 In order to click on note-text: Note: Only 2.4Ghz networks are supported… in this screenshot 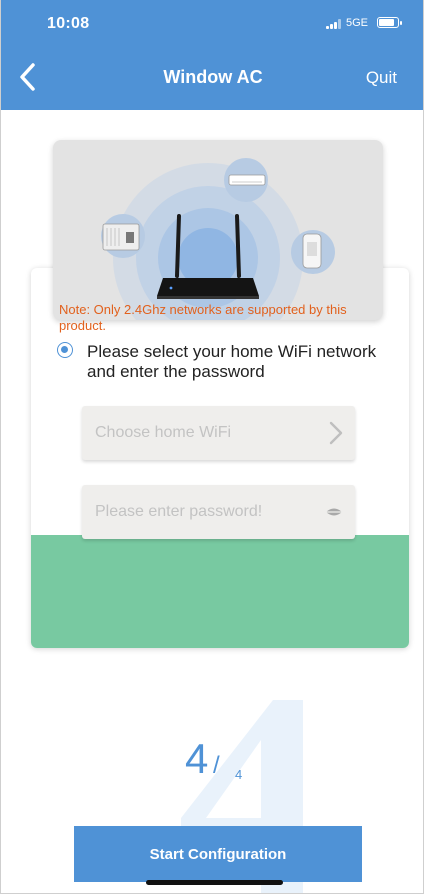, I will do `click(203, 317)`.